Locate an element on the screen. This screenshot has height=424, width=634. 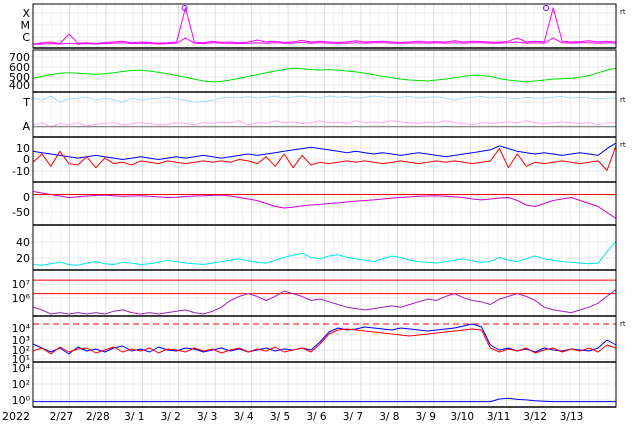
panel-bz-ytick-label: -10 is located at coordinates (21, 171).